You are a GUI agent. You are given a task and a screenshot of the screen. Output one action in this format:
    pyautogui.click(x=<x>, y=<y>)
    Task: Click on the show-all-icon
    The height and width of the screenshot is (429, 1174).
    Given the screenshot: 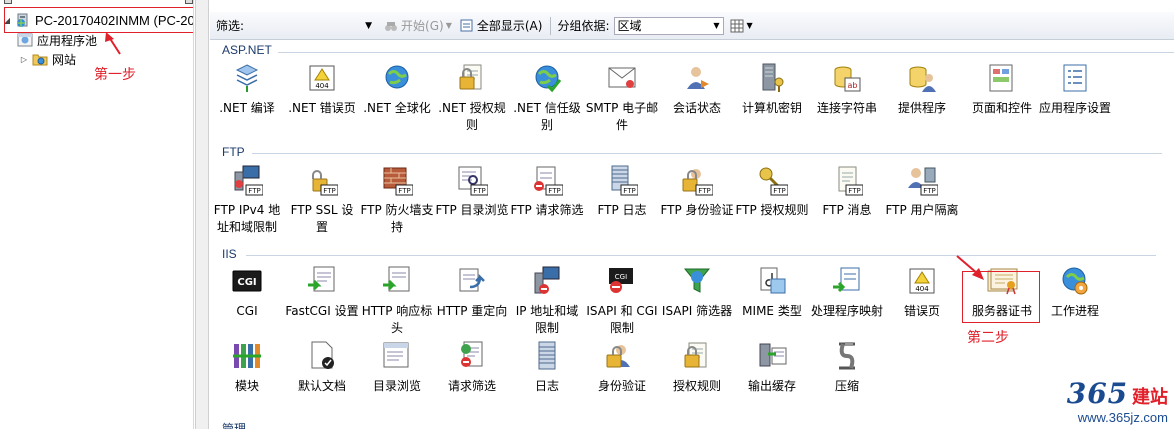 What is the action you would take?
    pyautogui.click(x=466, y=25)
    